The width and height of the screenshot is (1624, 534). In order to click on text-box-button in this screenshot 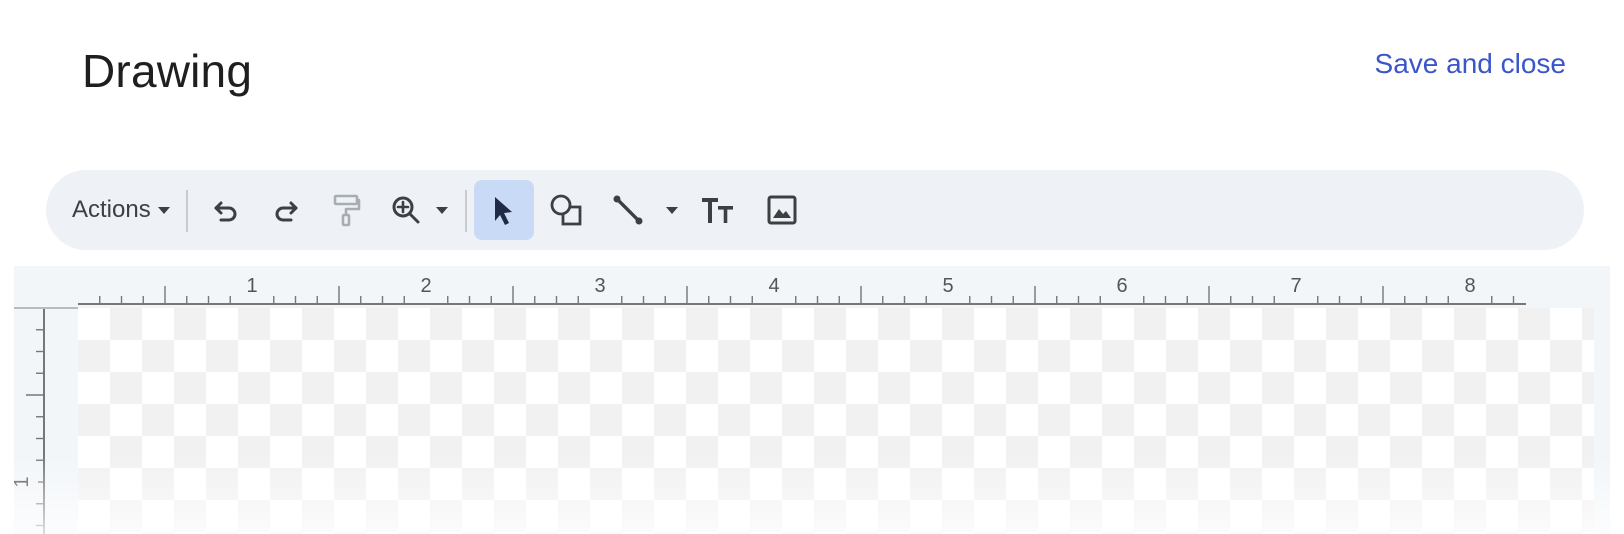, I will do `click(718, 210)`.